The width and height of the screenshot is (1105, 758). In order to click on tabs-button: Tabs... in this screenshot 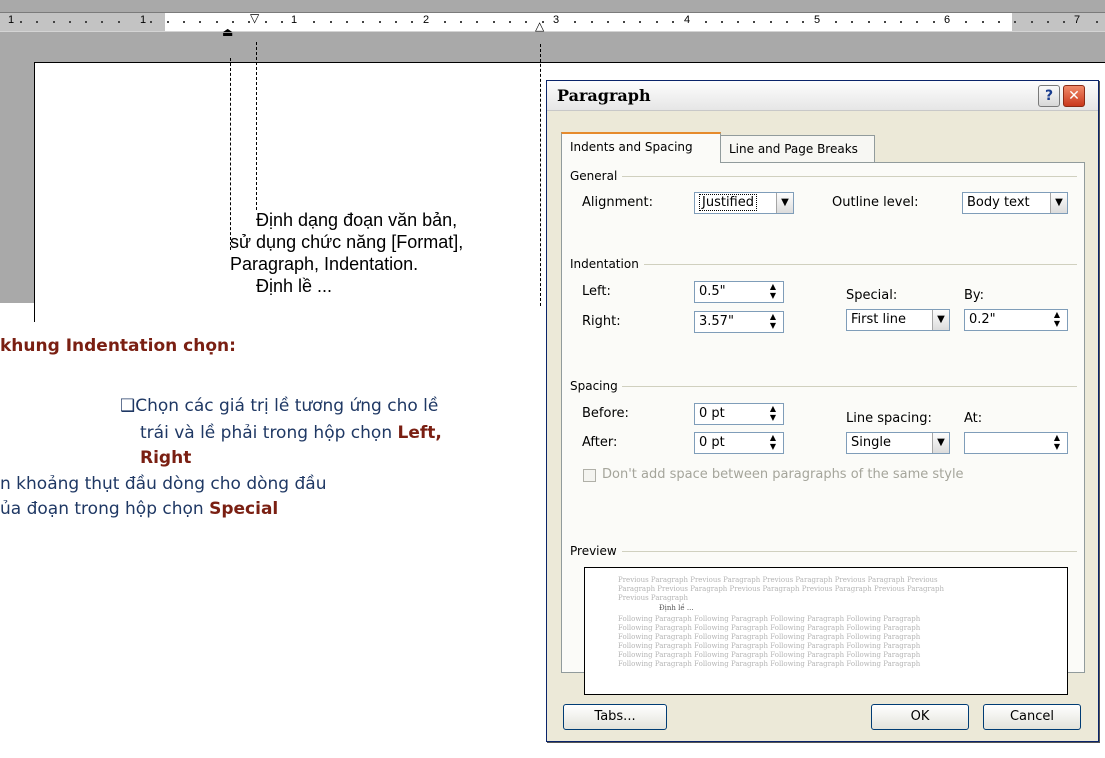, I will do `click(615, 717)`.